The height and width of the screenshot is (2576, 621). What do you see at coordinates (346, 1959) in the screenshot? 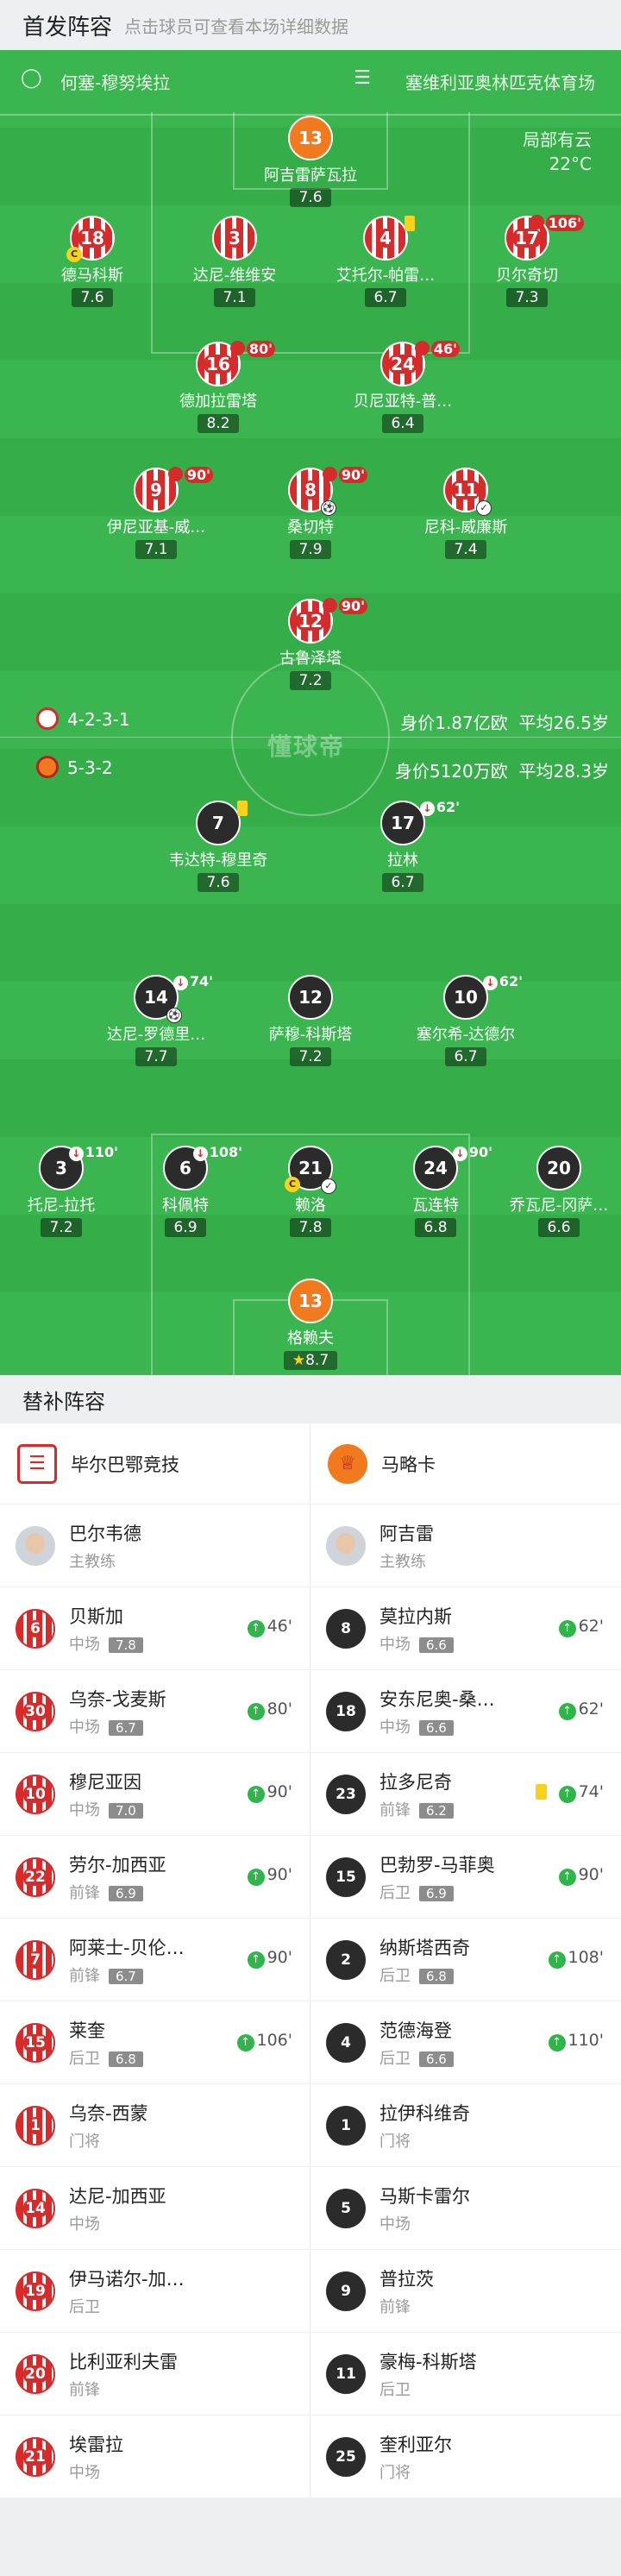
I see `jersey: 2` at bounding box center [346, 1959].